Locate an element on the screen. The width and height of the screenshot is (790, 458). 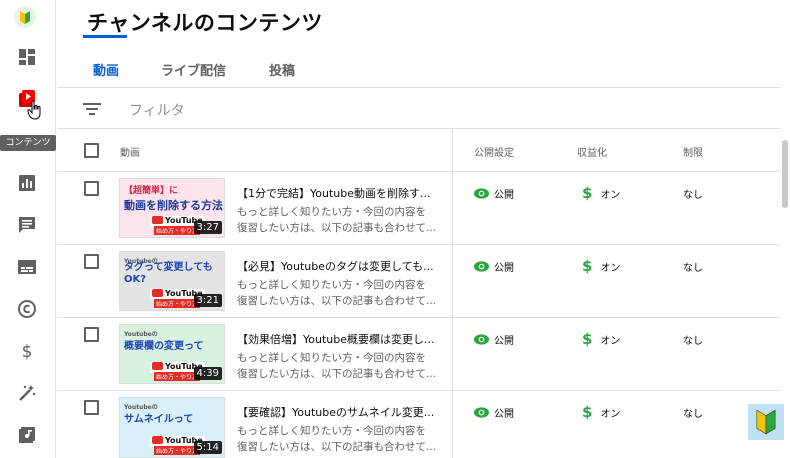
beginner-mark-icon is located at coordinates (766, 422).